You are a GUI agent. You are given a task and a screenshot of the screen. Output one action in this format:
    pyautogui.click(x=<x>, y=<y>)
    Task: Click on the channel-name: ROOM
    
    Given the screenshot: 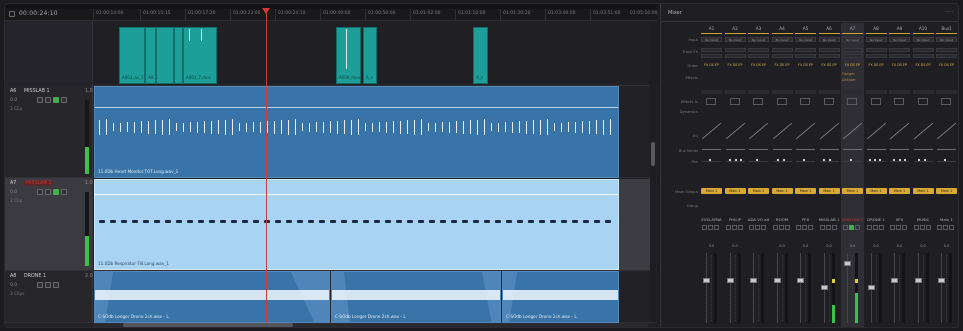 What is the action you would take?
    pyautogui.click(x=782, y=219)
    